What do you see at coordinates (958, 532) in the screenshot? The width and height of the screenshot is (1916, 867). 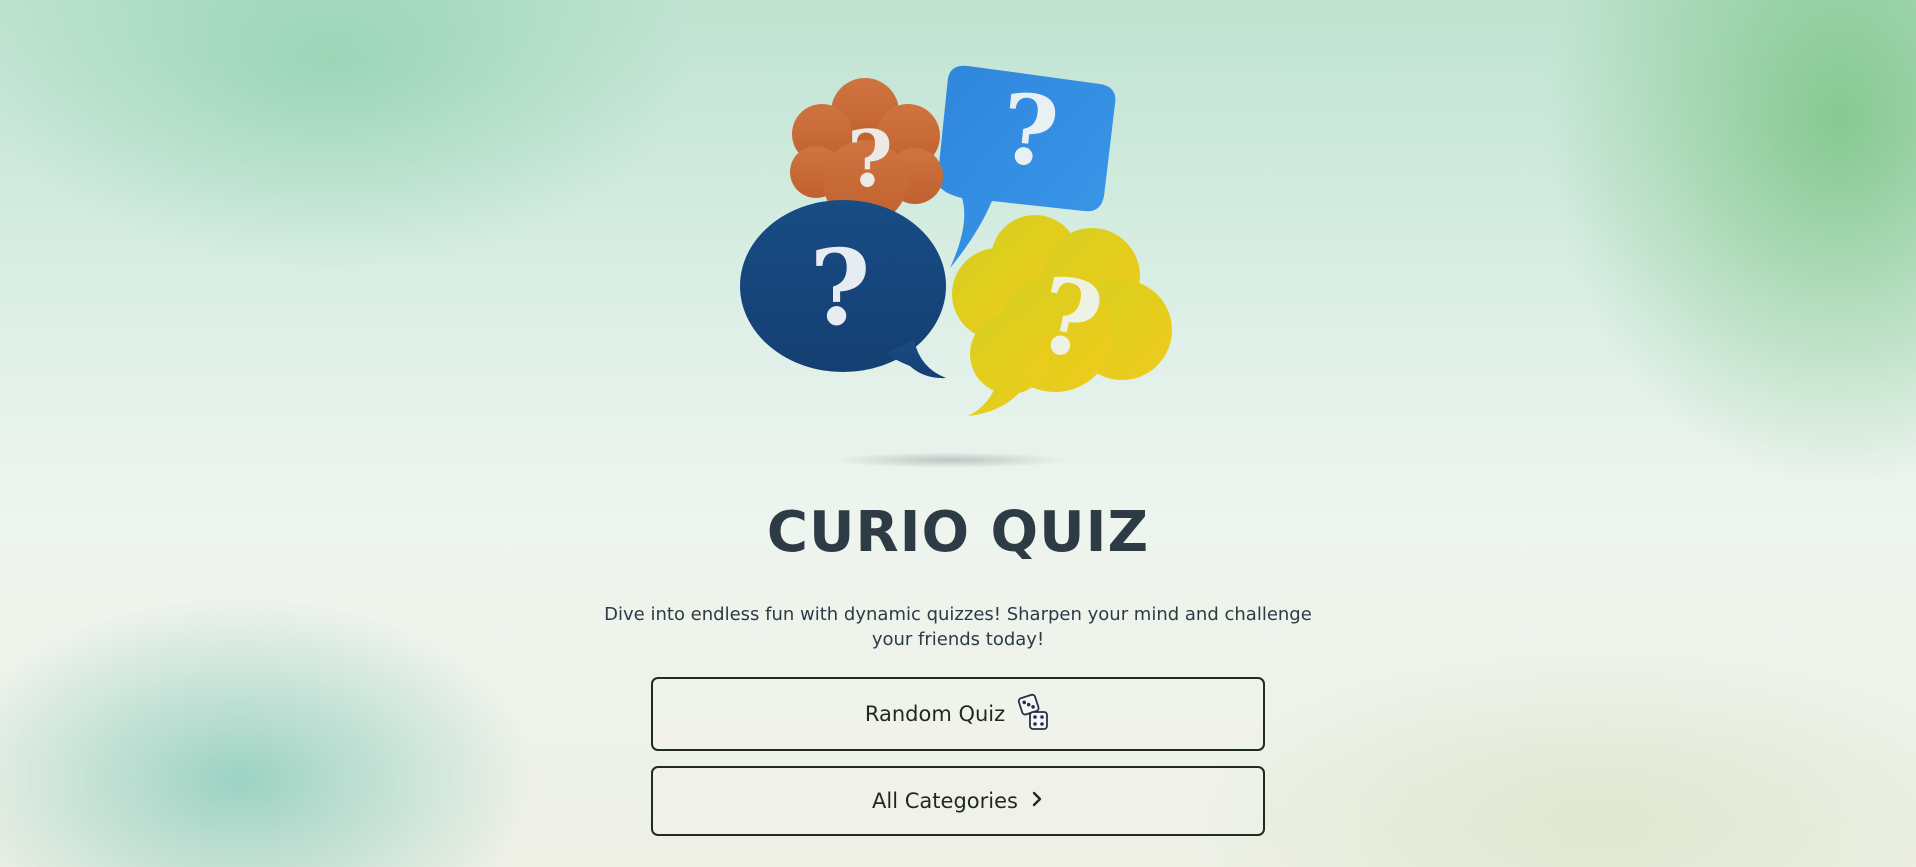 I see `page-title: CURIO QUIZ` at bounding box center [958, 532].